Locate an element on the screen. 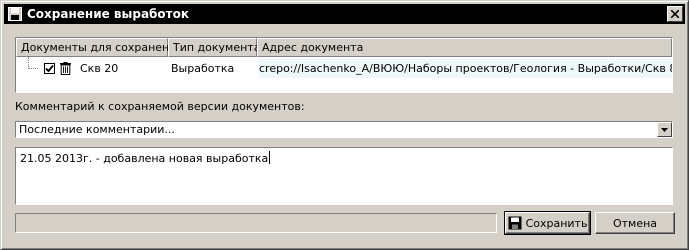  dropdown-button is located at coordinates (664, 129).